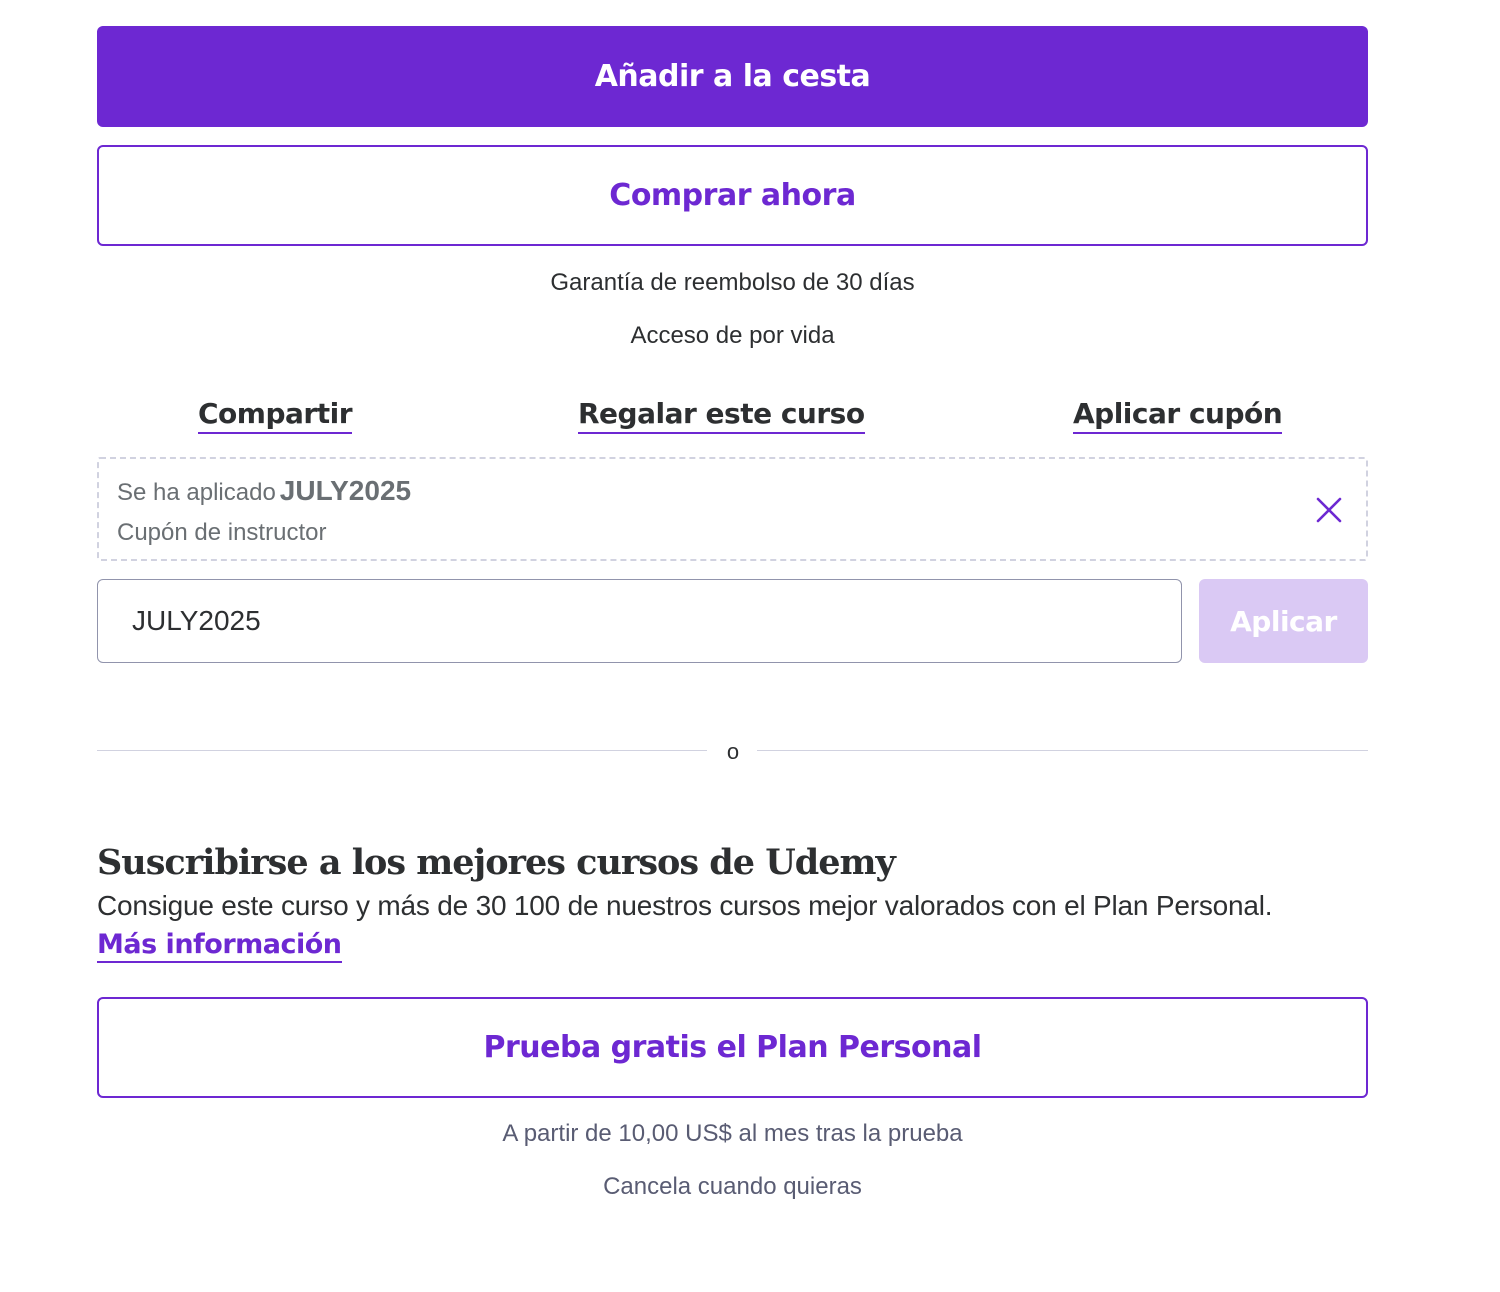  What do you see at coordinates (275, 415) in the screenshot?
I see `share-link: Compartir` at bounding box center [275, 415].